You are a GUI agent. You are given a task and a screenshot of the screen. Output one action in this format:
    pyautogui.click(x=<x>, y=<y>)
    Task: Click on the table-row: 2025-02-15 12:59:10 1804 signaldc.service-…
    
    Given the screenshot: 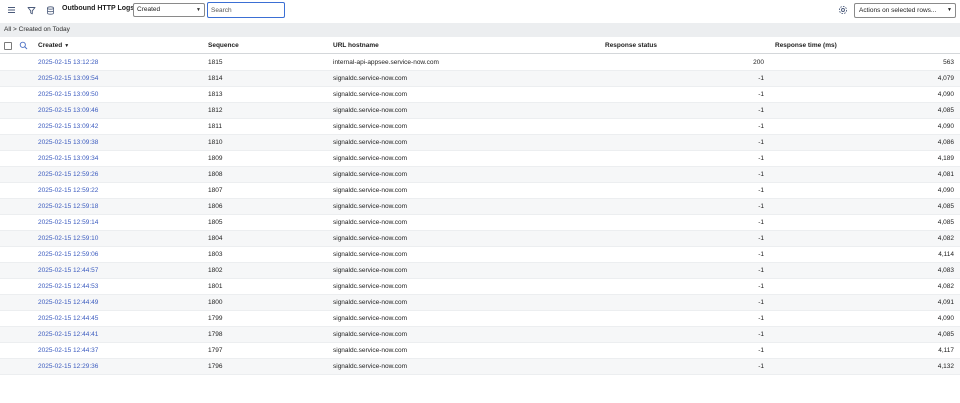 What is the action you would take?
    pyautogui.click(x=480, y=239)
    